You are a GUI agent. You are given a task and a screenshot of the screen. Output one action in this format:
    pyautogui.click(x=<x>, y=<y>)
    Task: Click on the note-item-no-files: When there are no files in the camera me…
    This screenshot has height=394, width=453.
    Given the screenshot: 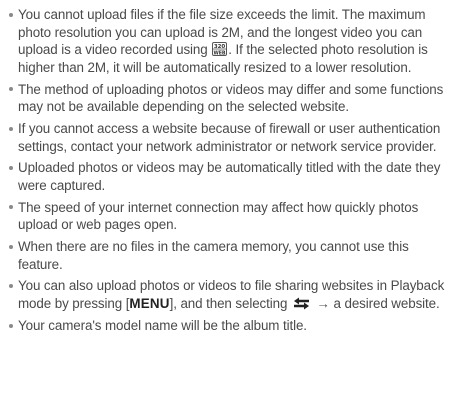 What is the action you would take?
    pyautogui.click(x=227, y=255)
    